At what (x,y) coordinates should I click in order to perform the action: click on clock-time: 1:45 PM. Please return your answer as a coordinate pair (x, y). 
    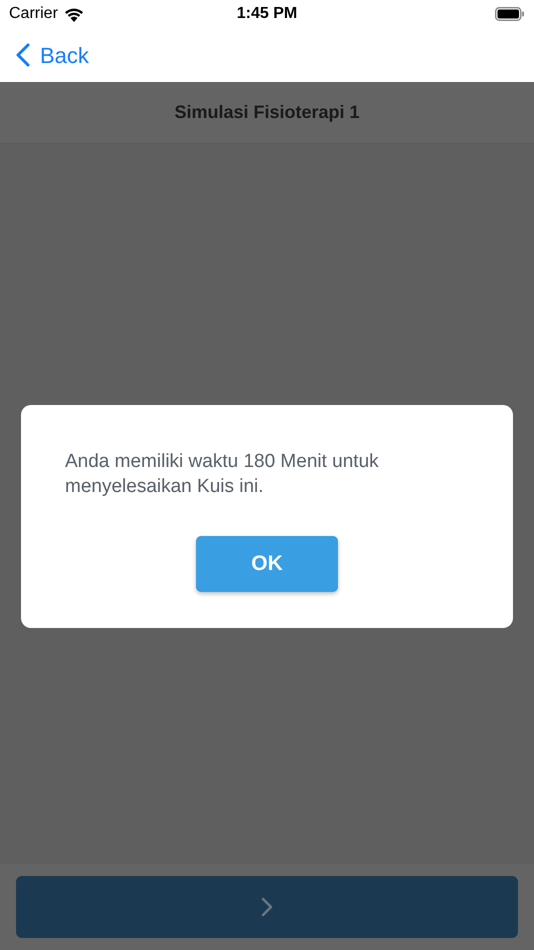
    Looking at the image, I should click on (267, 14).